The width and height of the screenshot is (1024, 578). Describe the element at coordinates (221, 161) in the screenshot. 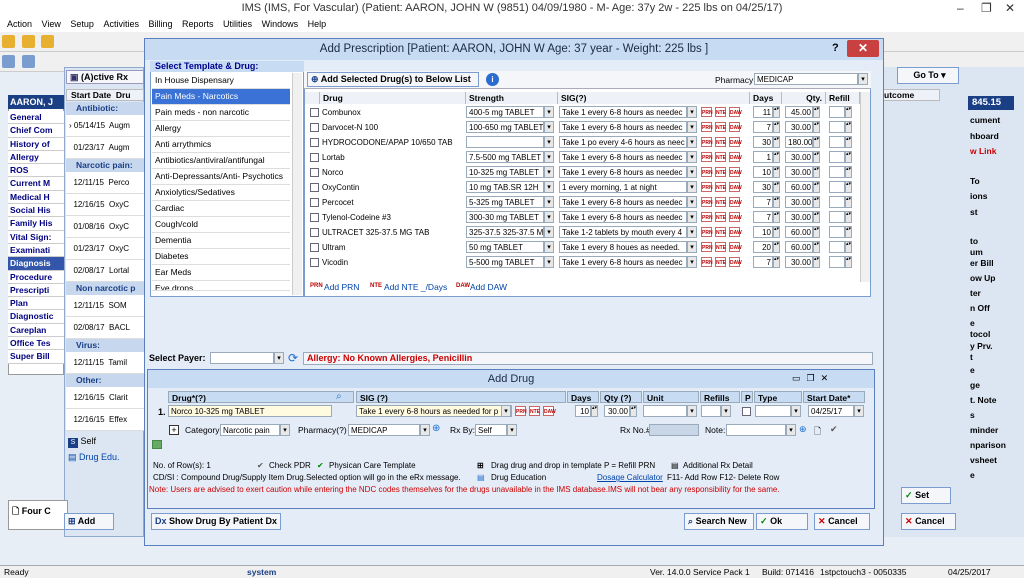

I see `template-item: Antibiotics/antiviral/antifungal` at that location.